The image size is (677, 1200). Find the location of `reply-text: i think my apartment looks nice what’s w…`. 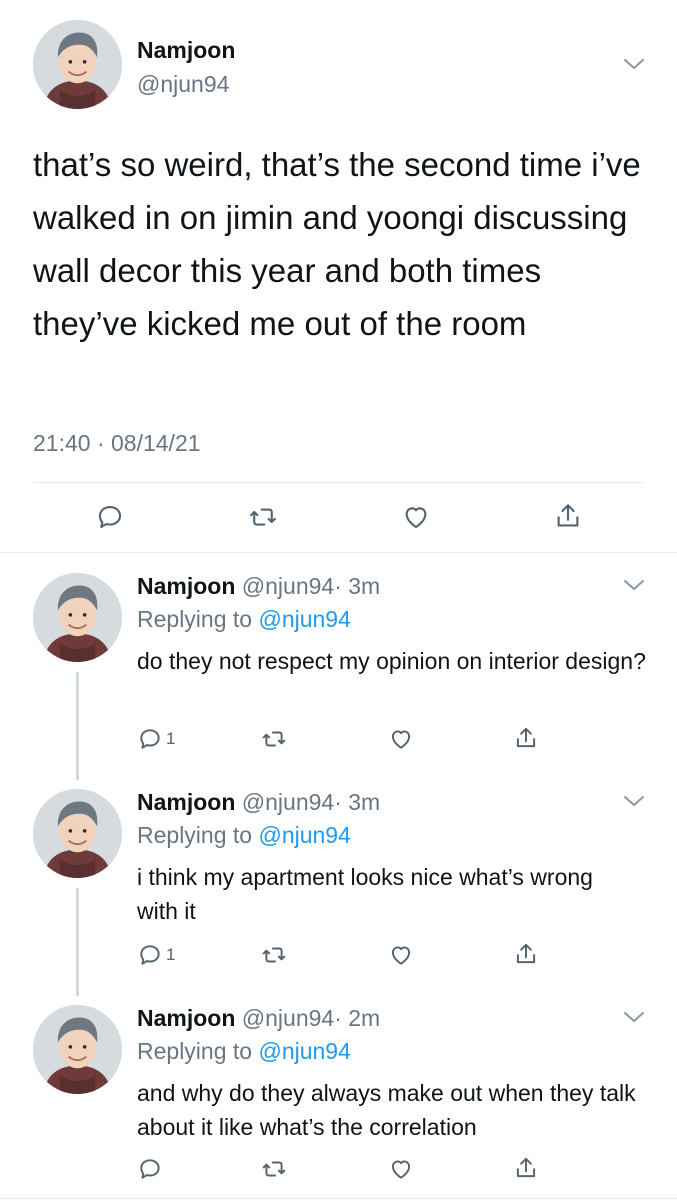

reply-text: i think my apartment looks nice what’s w… is located at coordinates (365, 894).